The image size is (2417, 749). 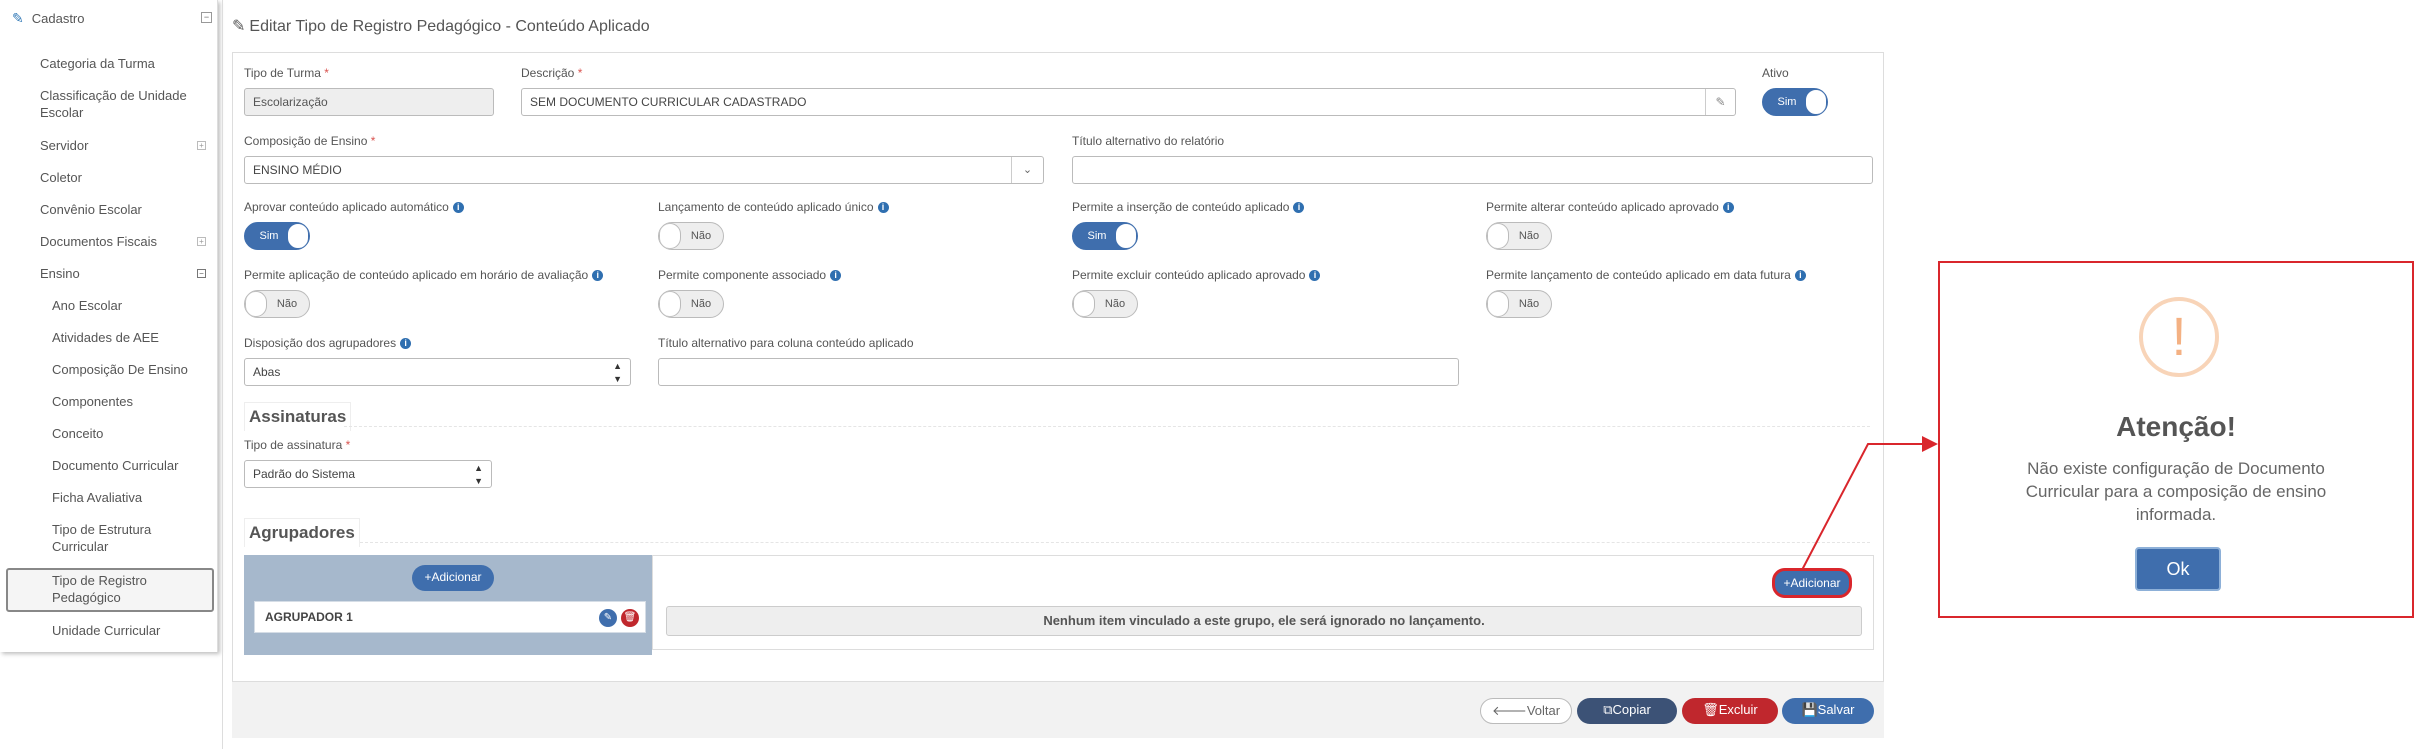 What do you see at coordinates (309, 617) in the screenshot?
I see `agrupador-name: AGRUPADOR 1` at bounding box center [309, 617].